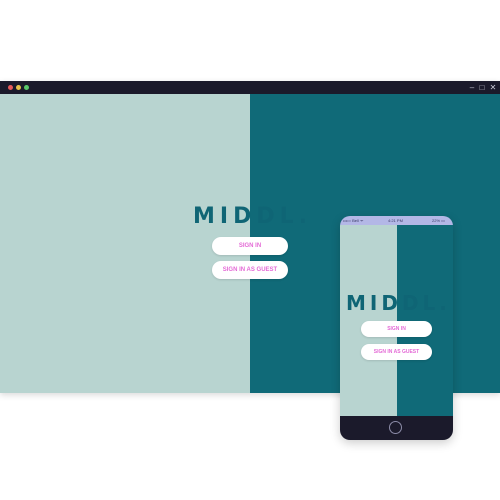  Describe the element at coordinates (26, 87) in the screenshot. I see `zoom-dot-icon` at that location.